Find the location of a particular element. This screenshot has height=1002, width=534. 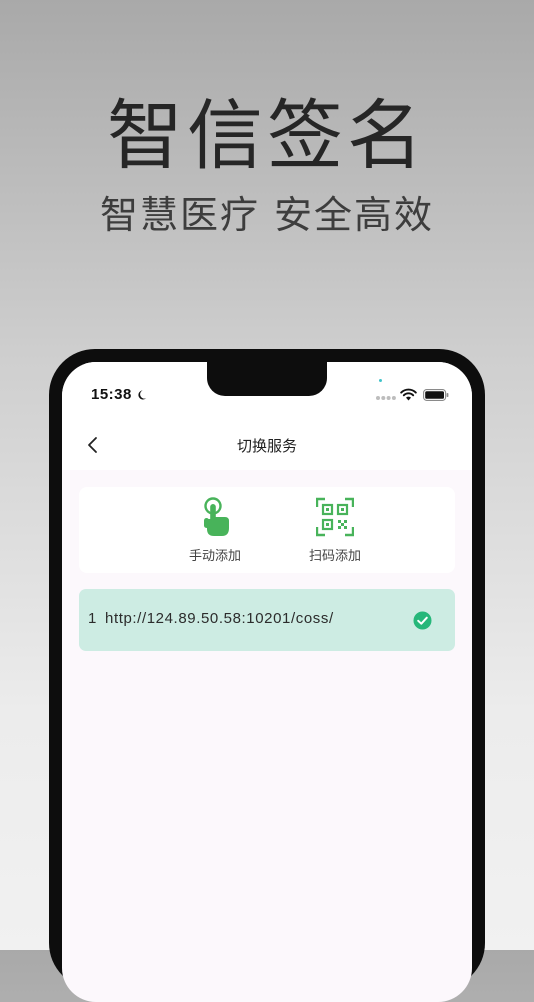

scan-add-button: 扫码添加 is located at coordinates (335, 532).